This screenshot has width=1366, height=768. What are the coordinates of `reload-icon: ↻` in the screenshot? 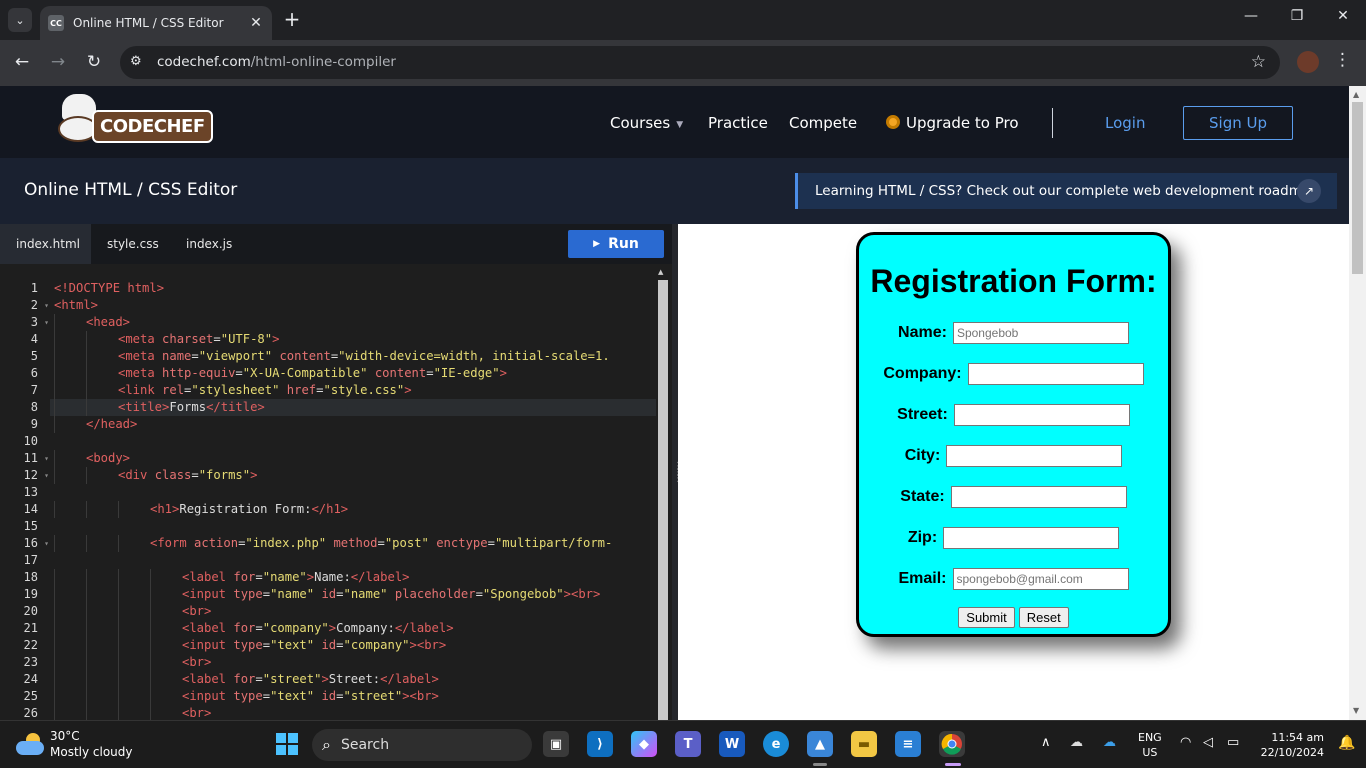 It's located at (94, 62).